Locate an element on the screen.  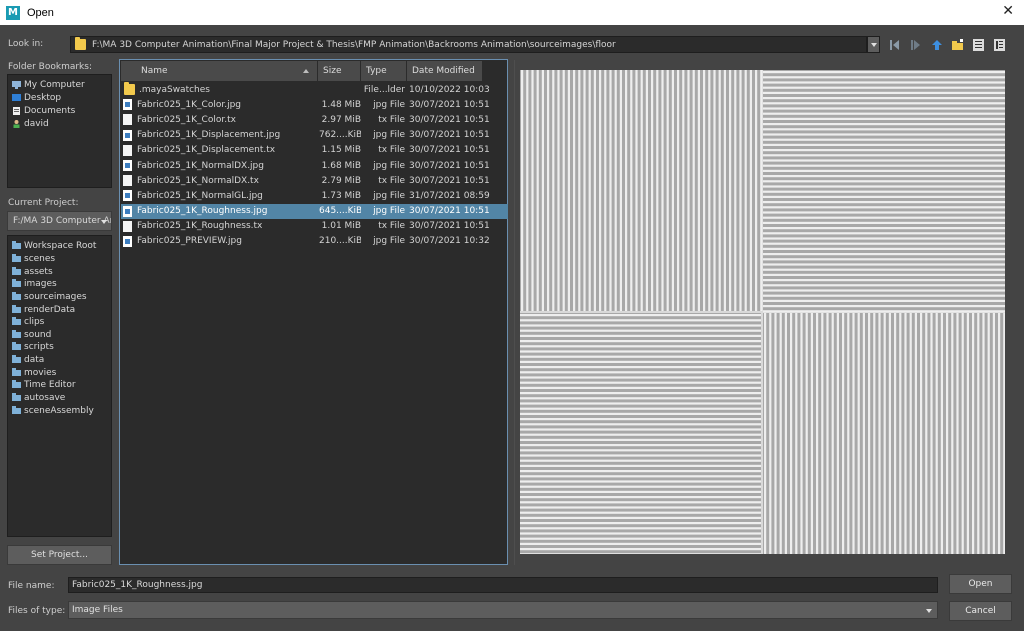
user-icon is located at coordinates (16, 123).